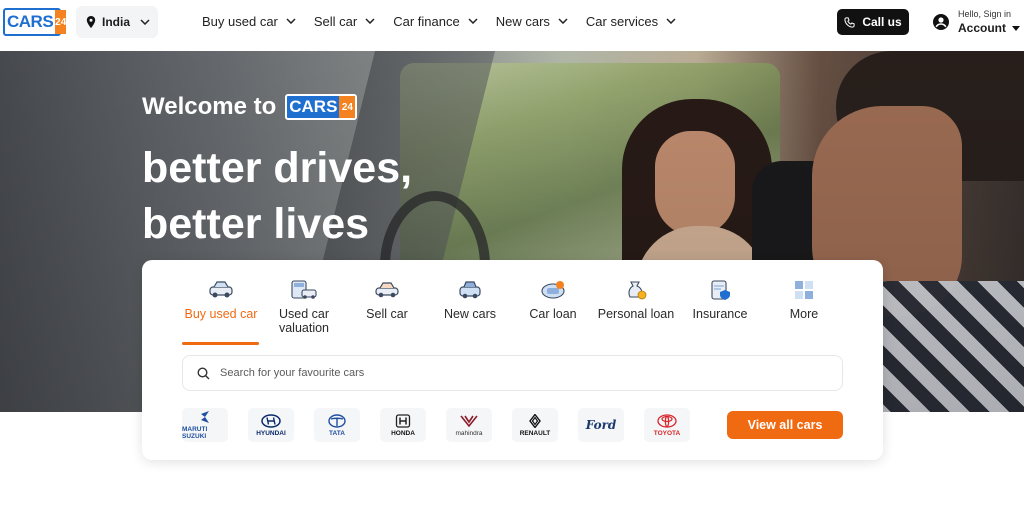  I want to click on location-pin-icon, so click(91, 22).